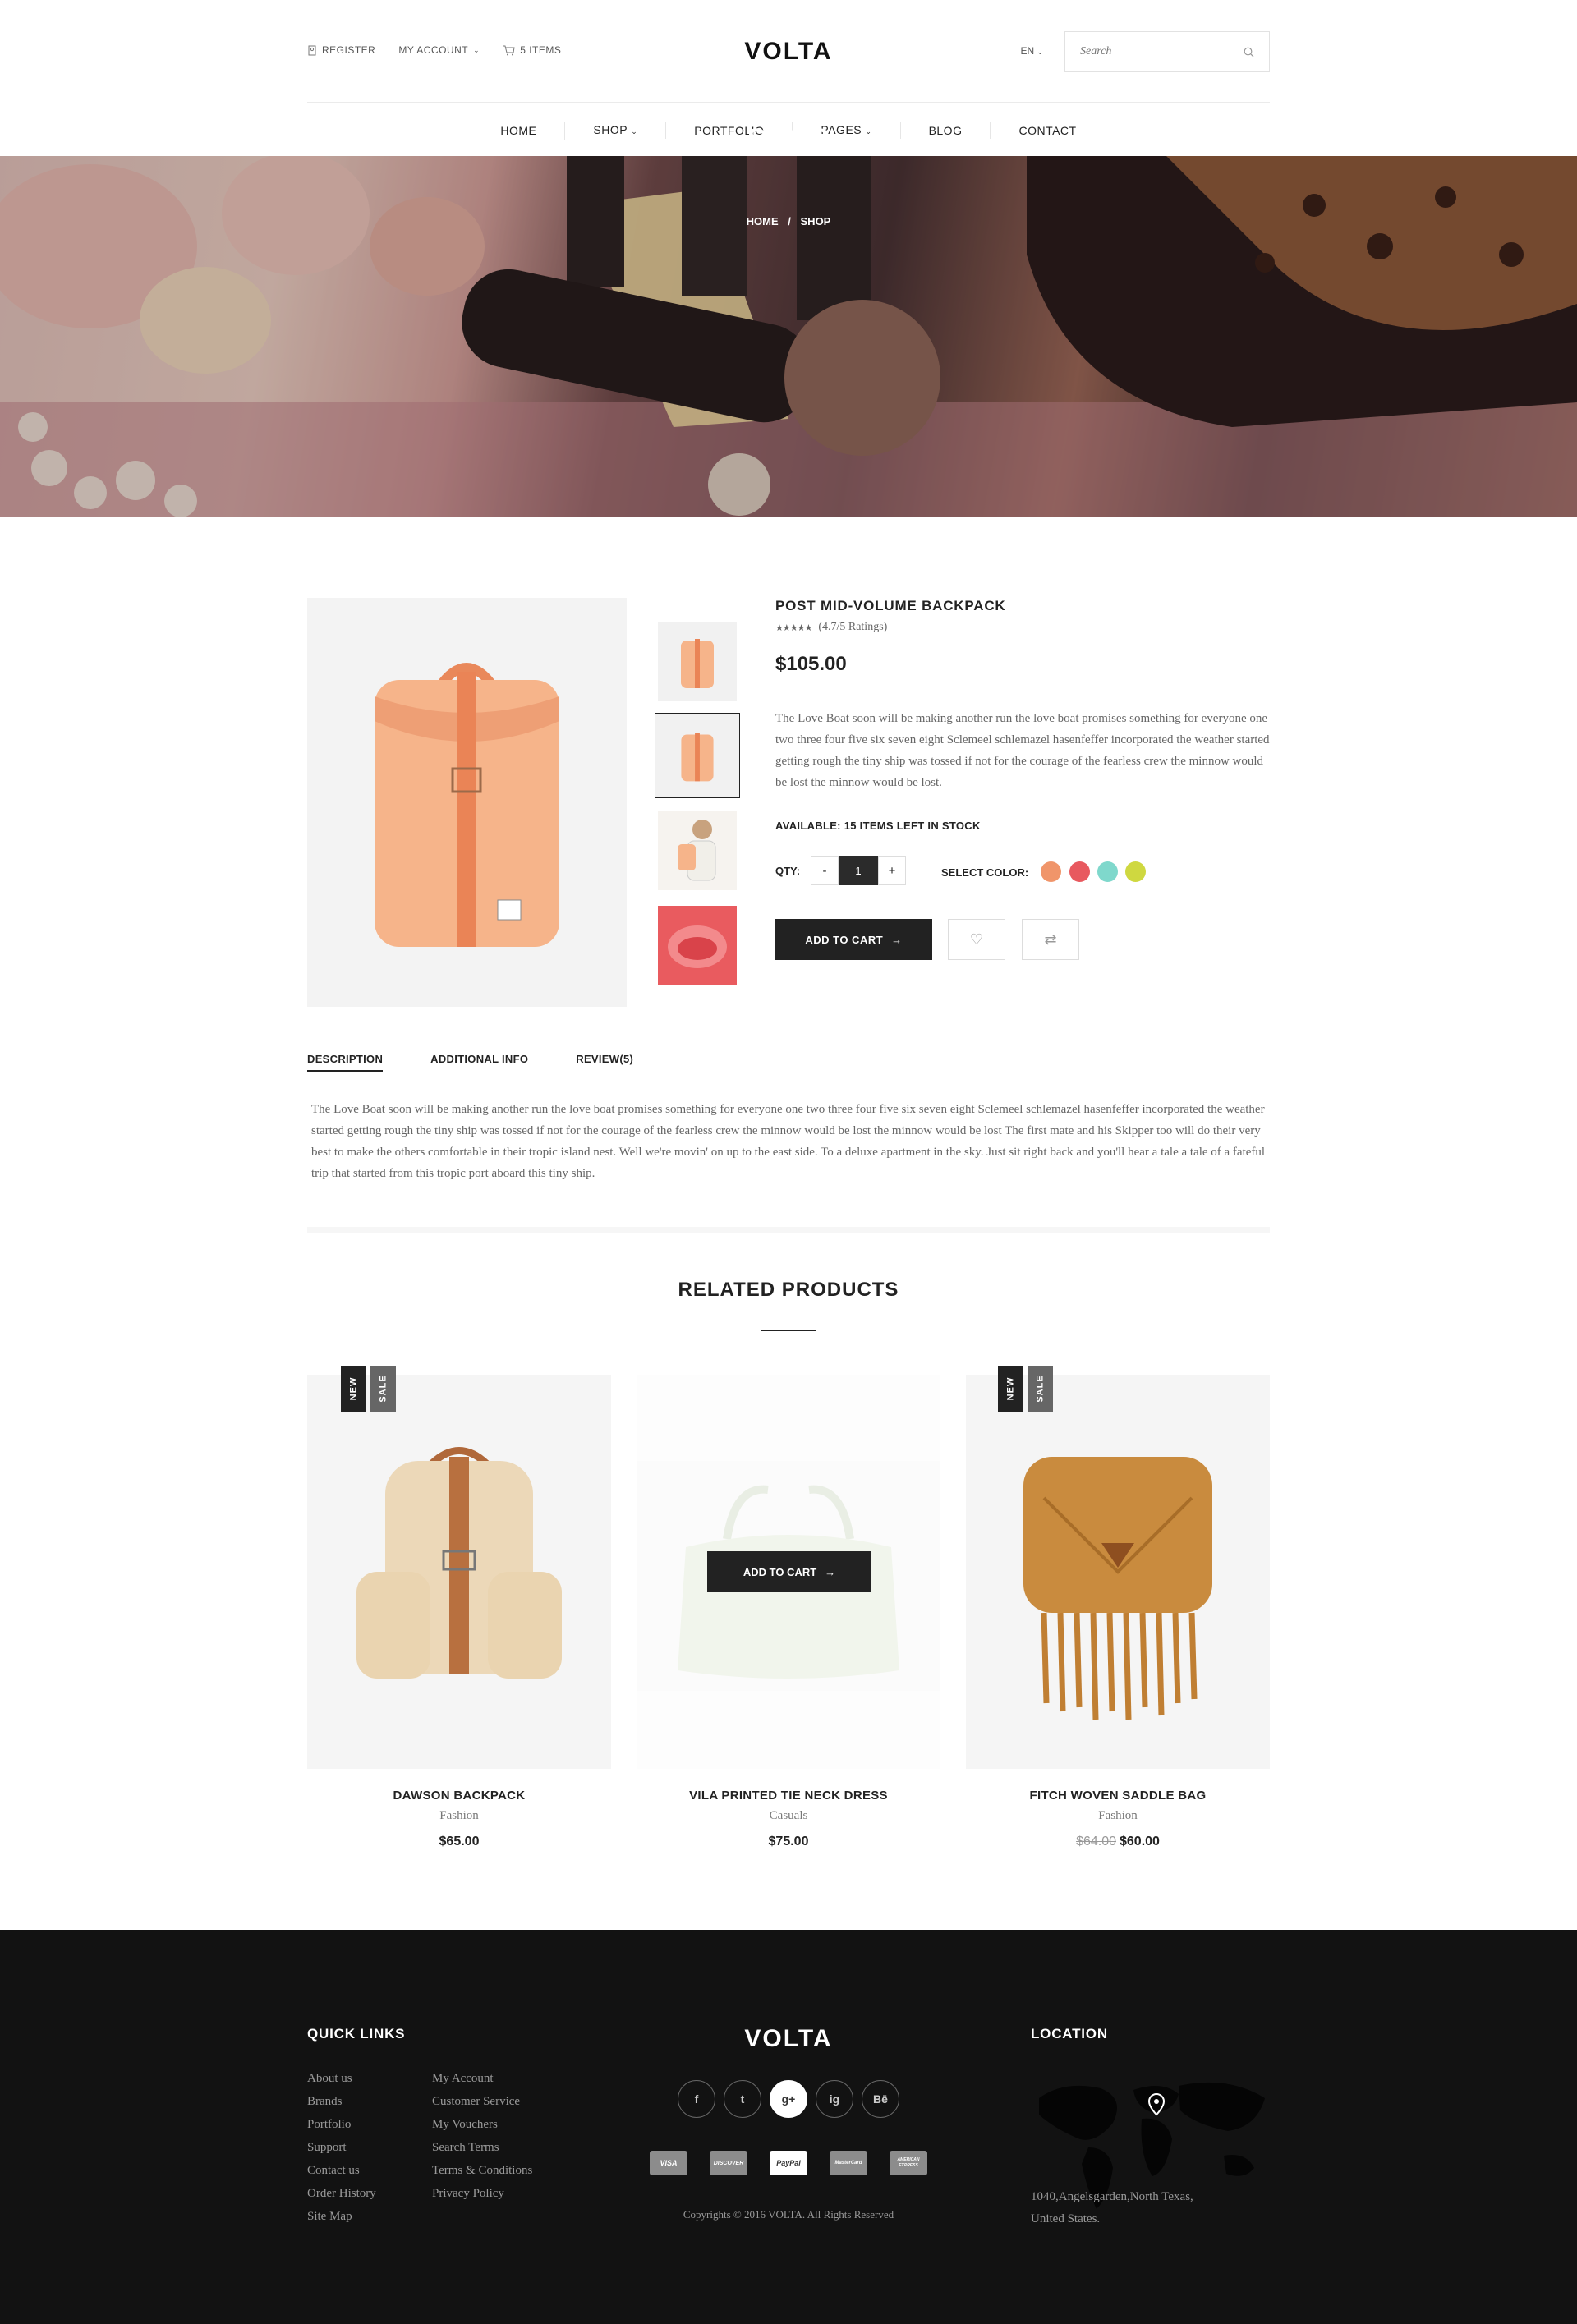  What do you see at coordinates (1117, 1588) in the screenshot?
I see `saddle-bag-image` at bounding box center [1117, 1588].